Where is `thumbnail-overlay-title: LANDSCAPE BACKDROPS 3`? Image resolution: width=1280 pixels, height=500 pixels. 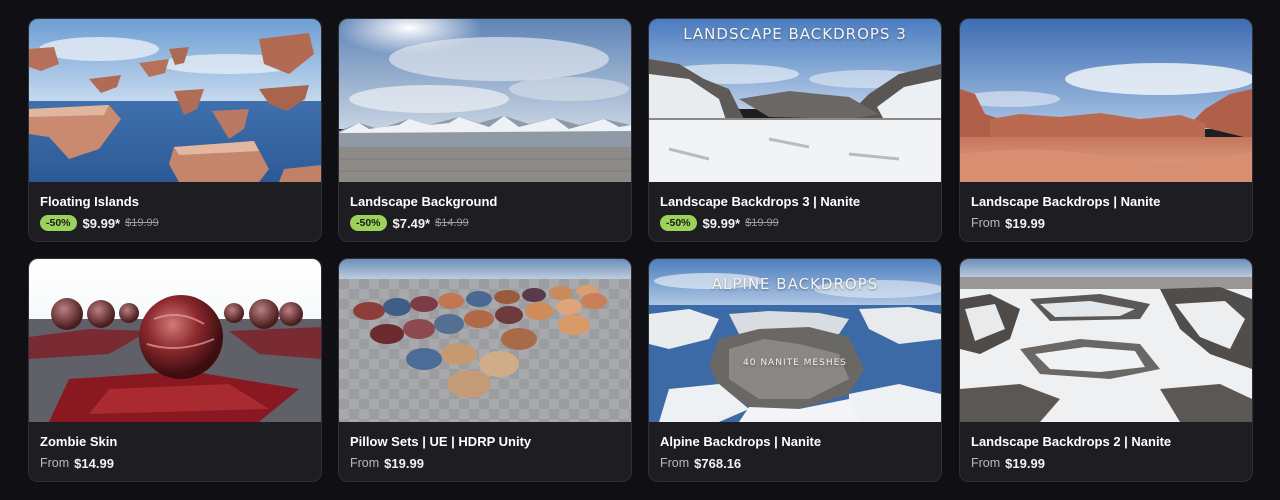
thumbnail-overlay-title: LANDSCAPE BACKDROPS 3 is located at coordinates (795, 34).